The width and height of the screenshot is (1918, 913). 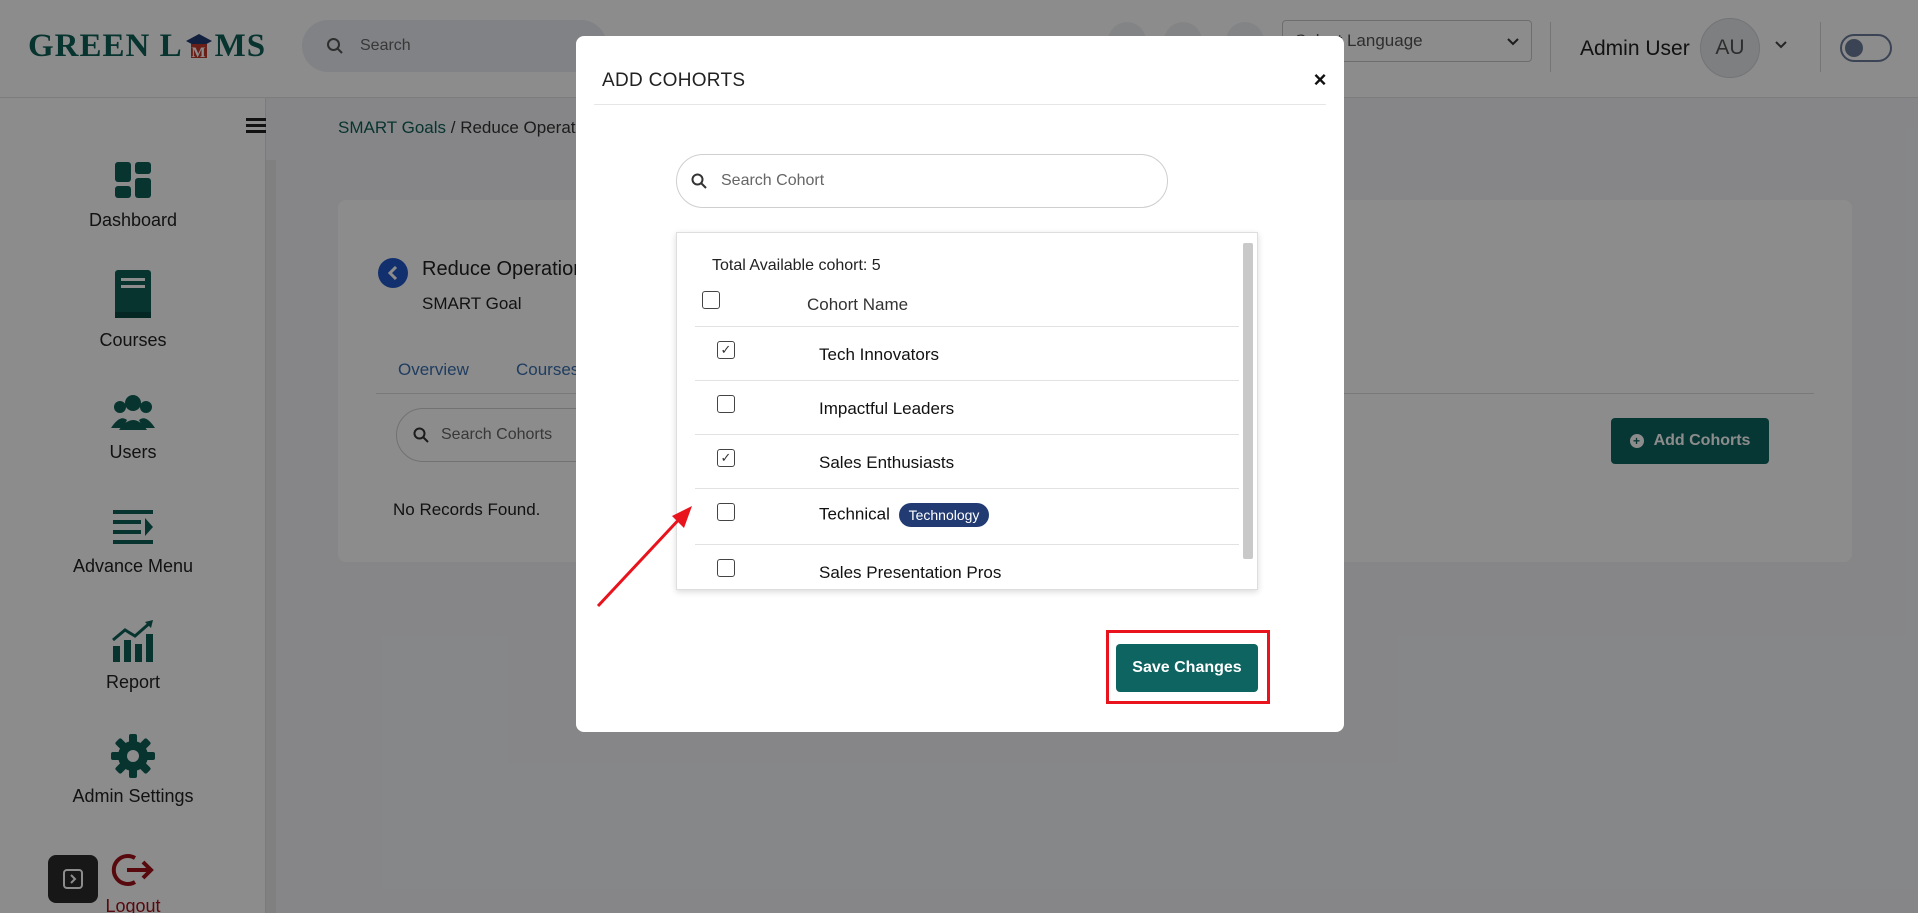 I want to click on cohort-tag: Technology, so click(x=944, y=515).